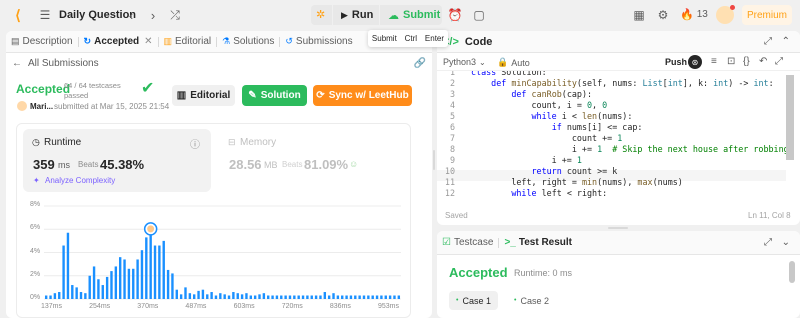 The image size is (800, 318). I want to click on language-select: Python3 ⌄, so click(464, 62).